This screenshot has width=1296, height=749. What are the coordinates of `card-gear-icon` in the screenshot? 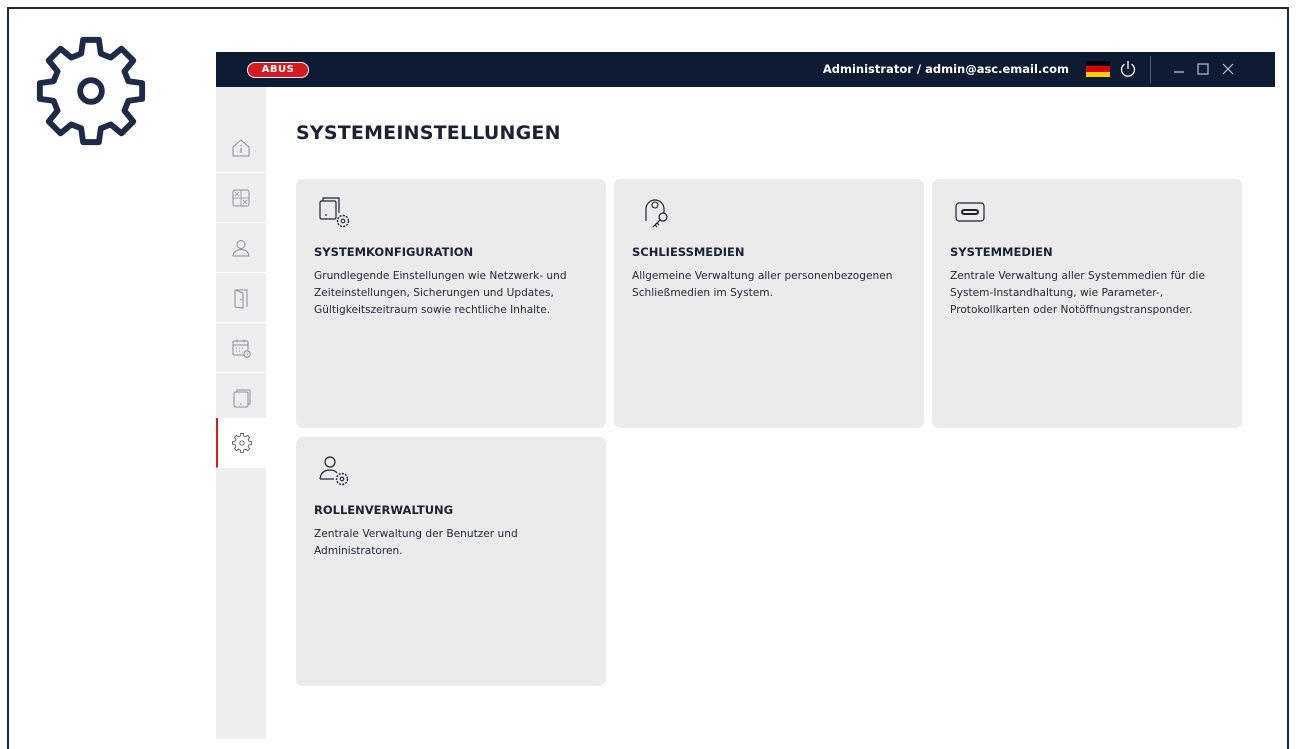 It's located at (334, 212).